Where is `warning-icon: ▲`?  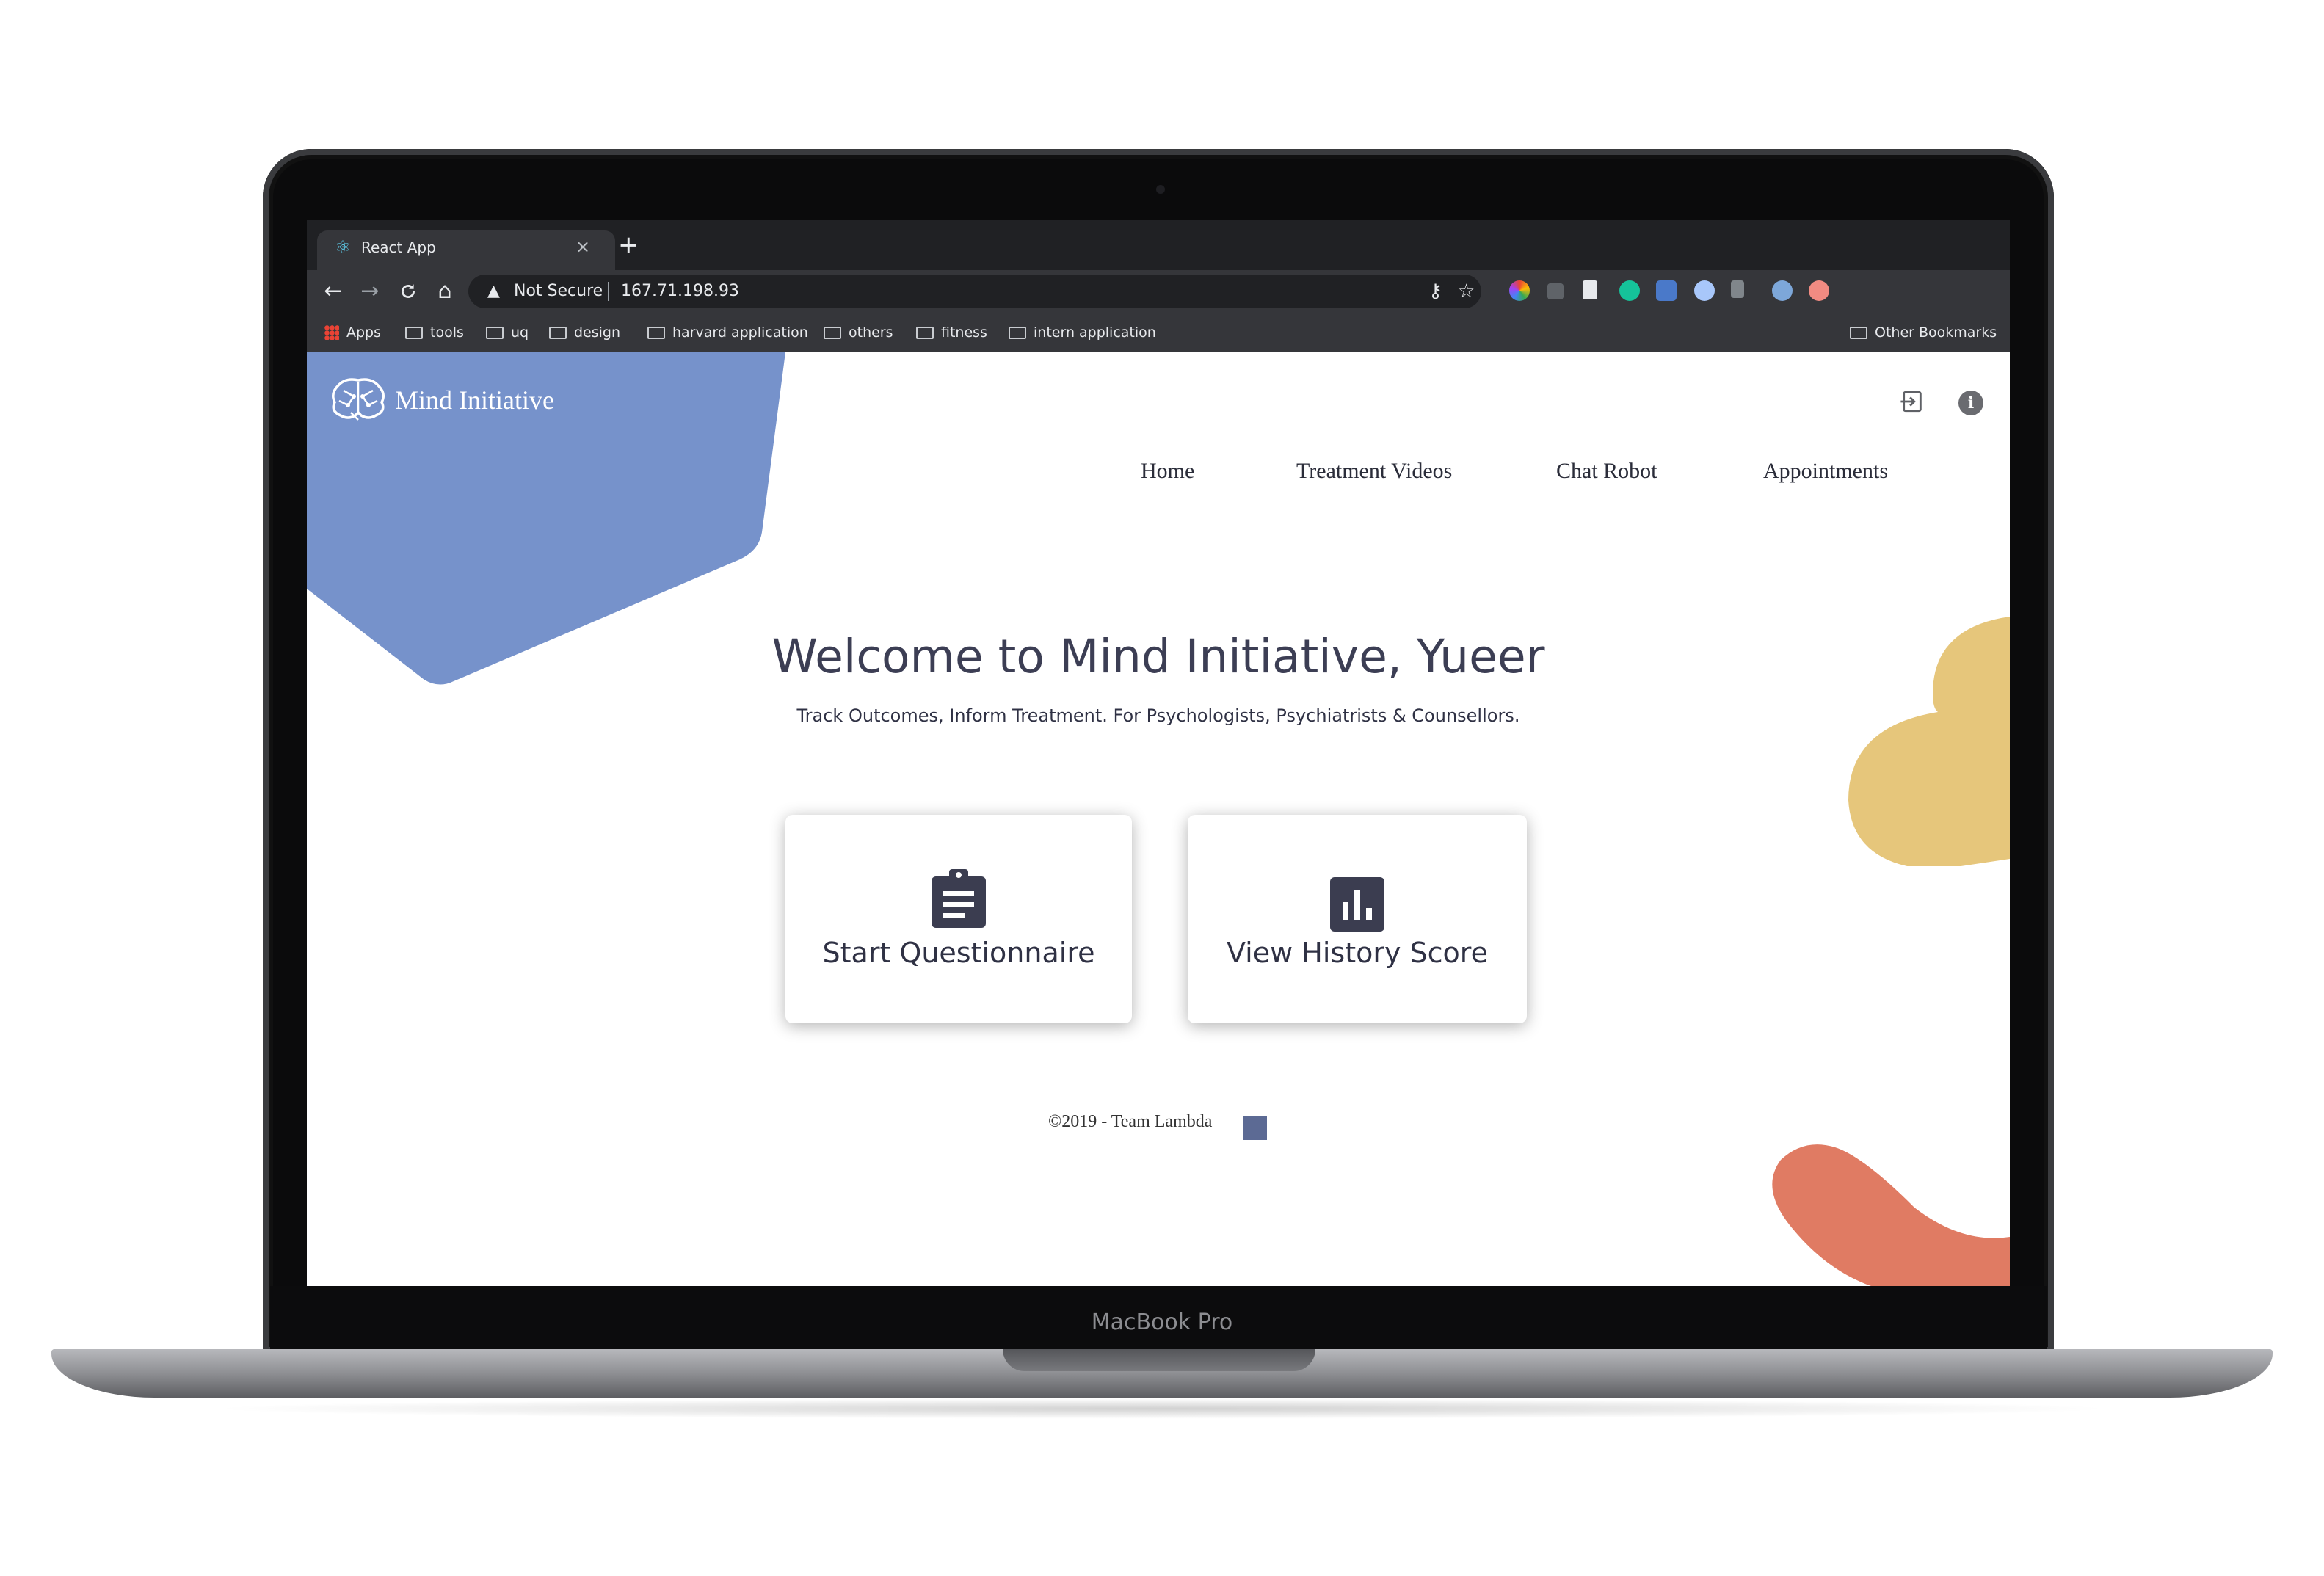 warning-icon: ▲ is located at coordinates (493, 291).